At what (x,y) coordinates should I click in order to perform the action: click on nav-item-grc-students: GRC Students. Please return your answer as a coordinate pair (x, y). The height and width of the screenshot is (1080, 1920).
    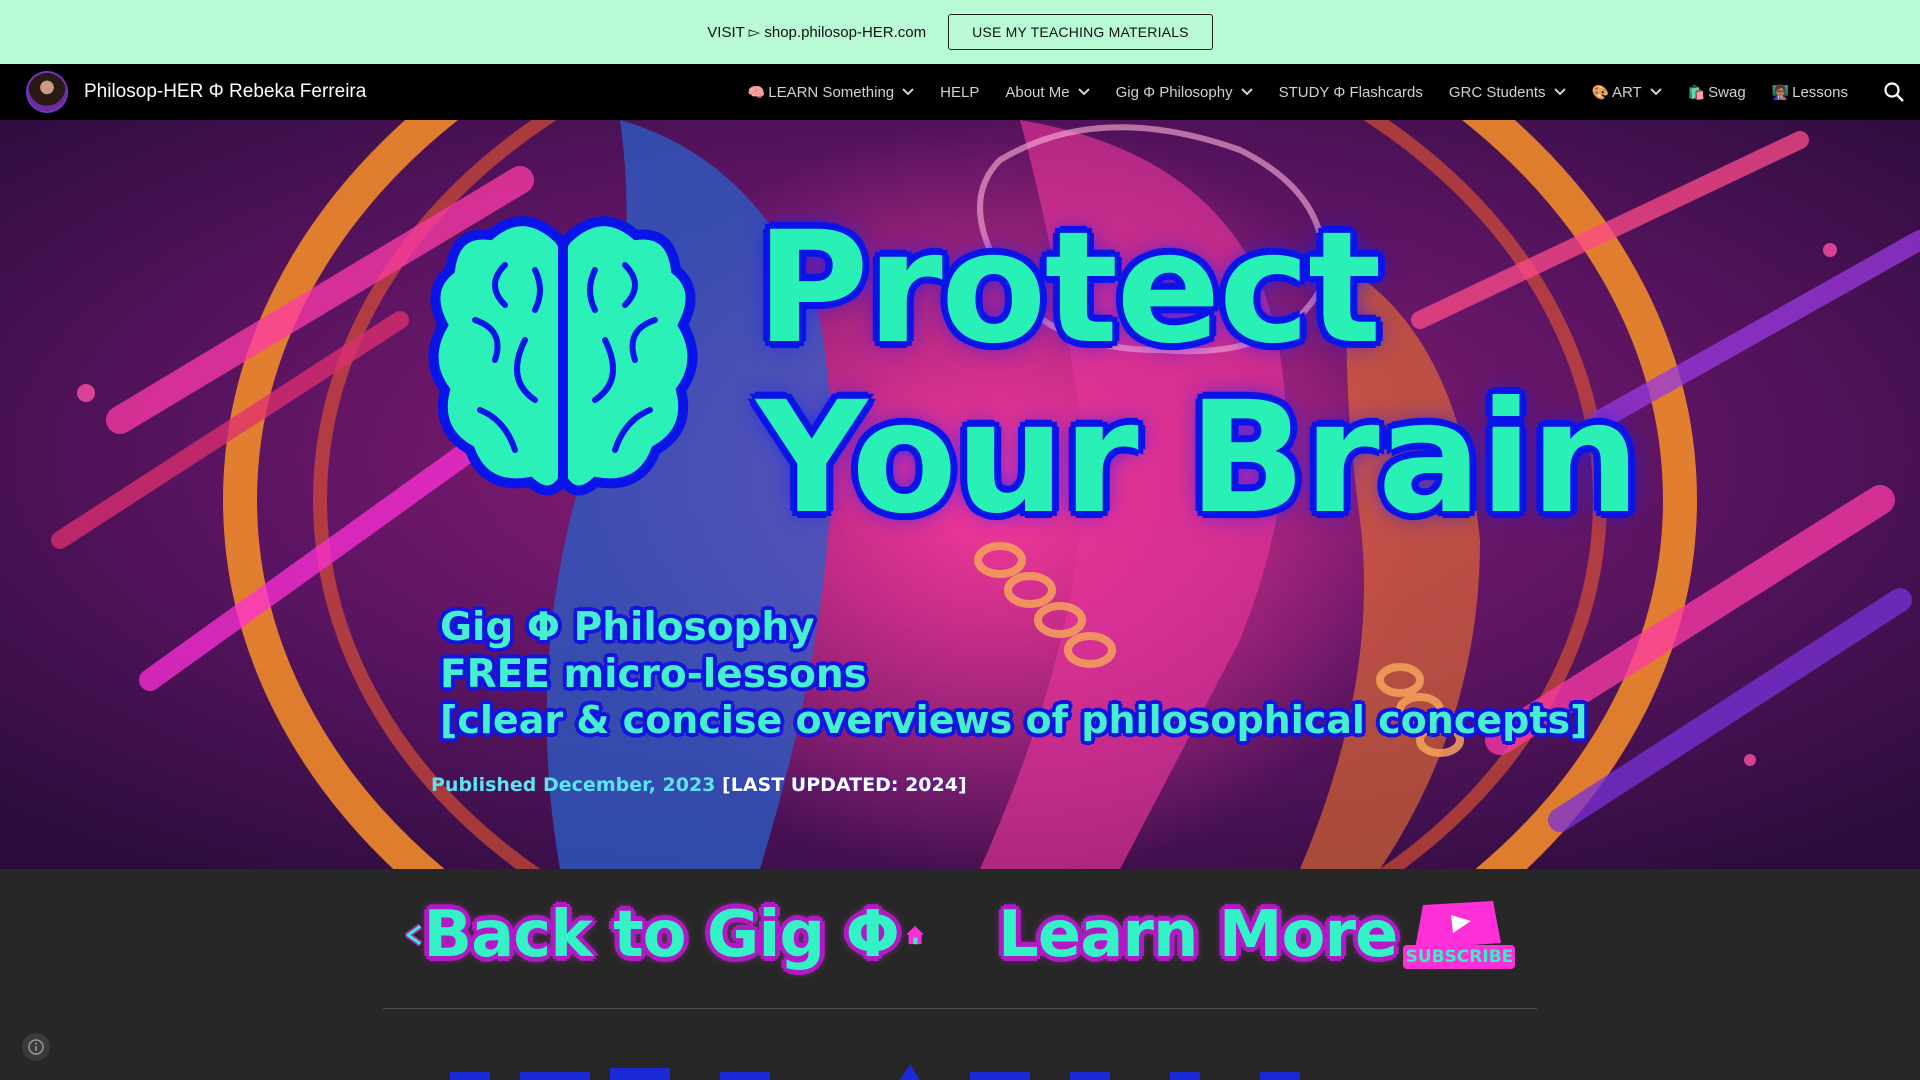
    Looking at the image, I should click on (1507, 92).